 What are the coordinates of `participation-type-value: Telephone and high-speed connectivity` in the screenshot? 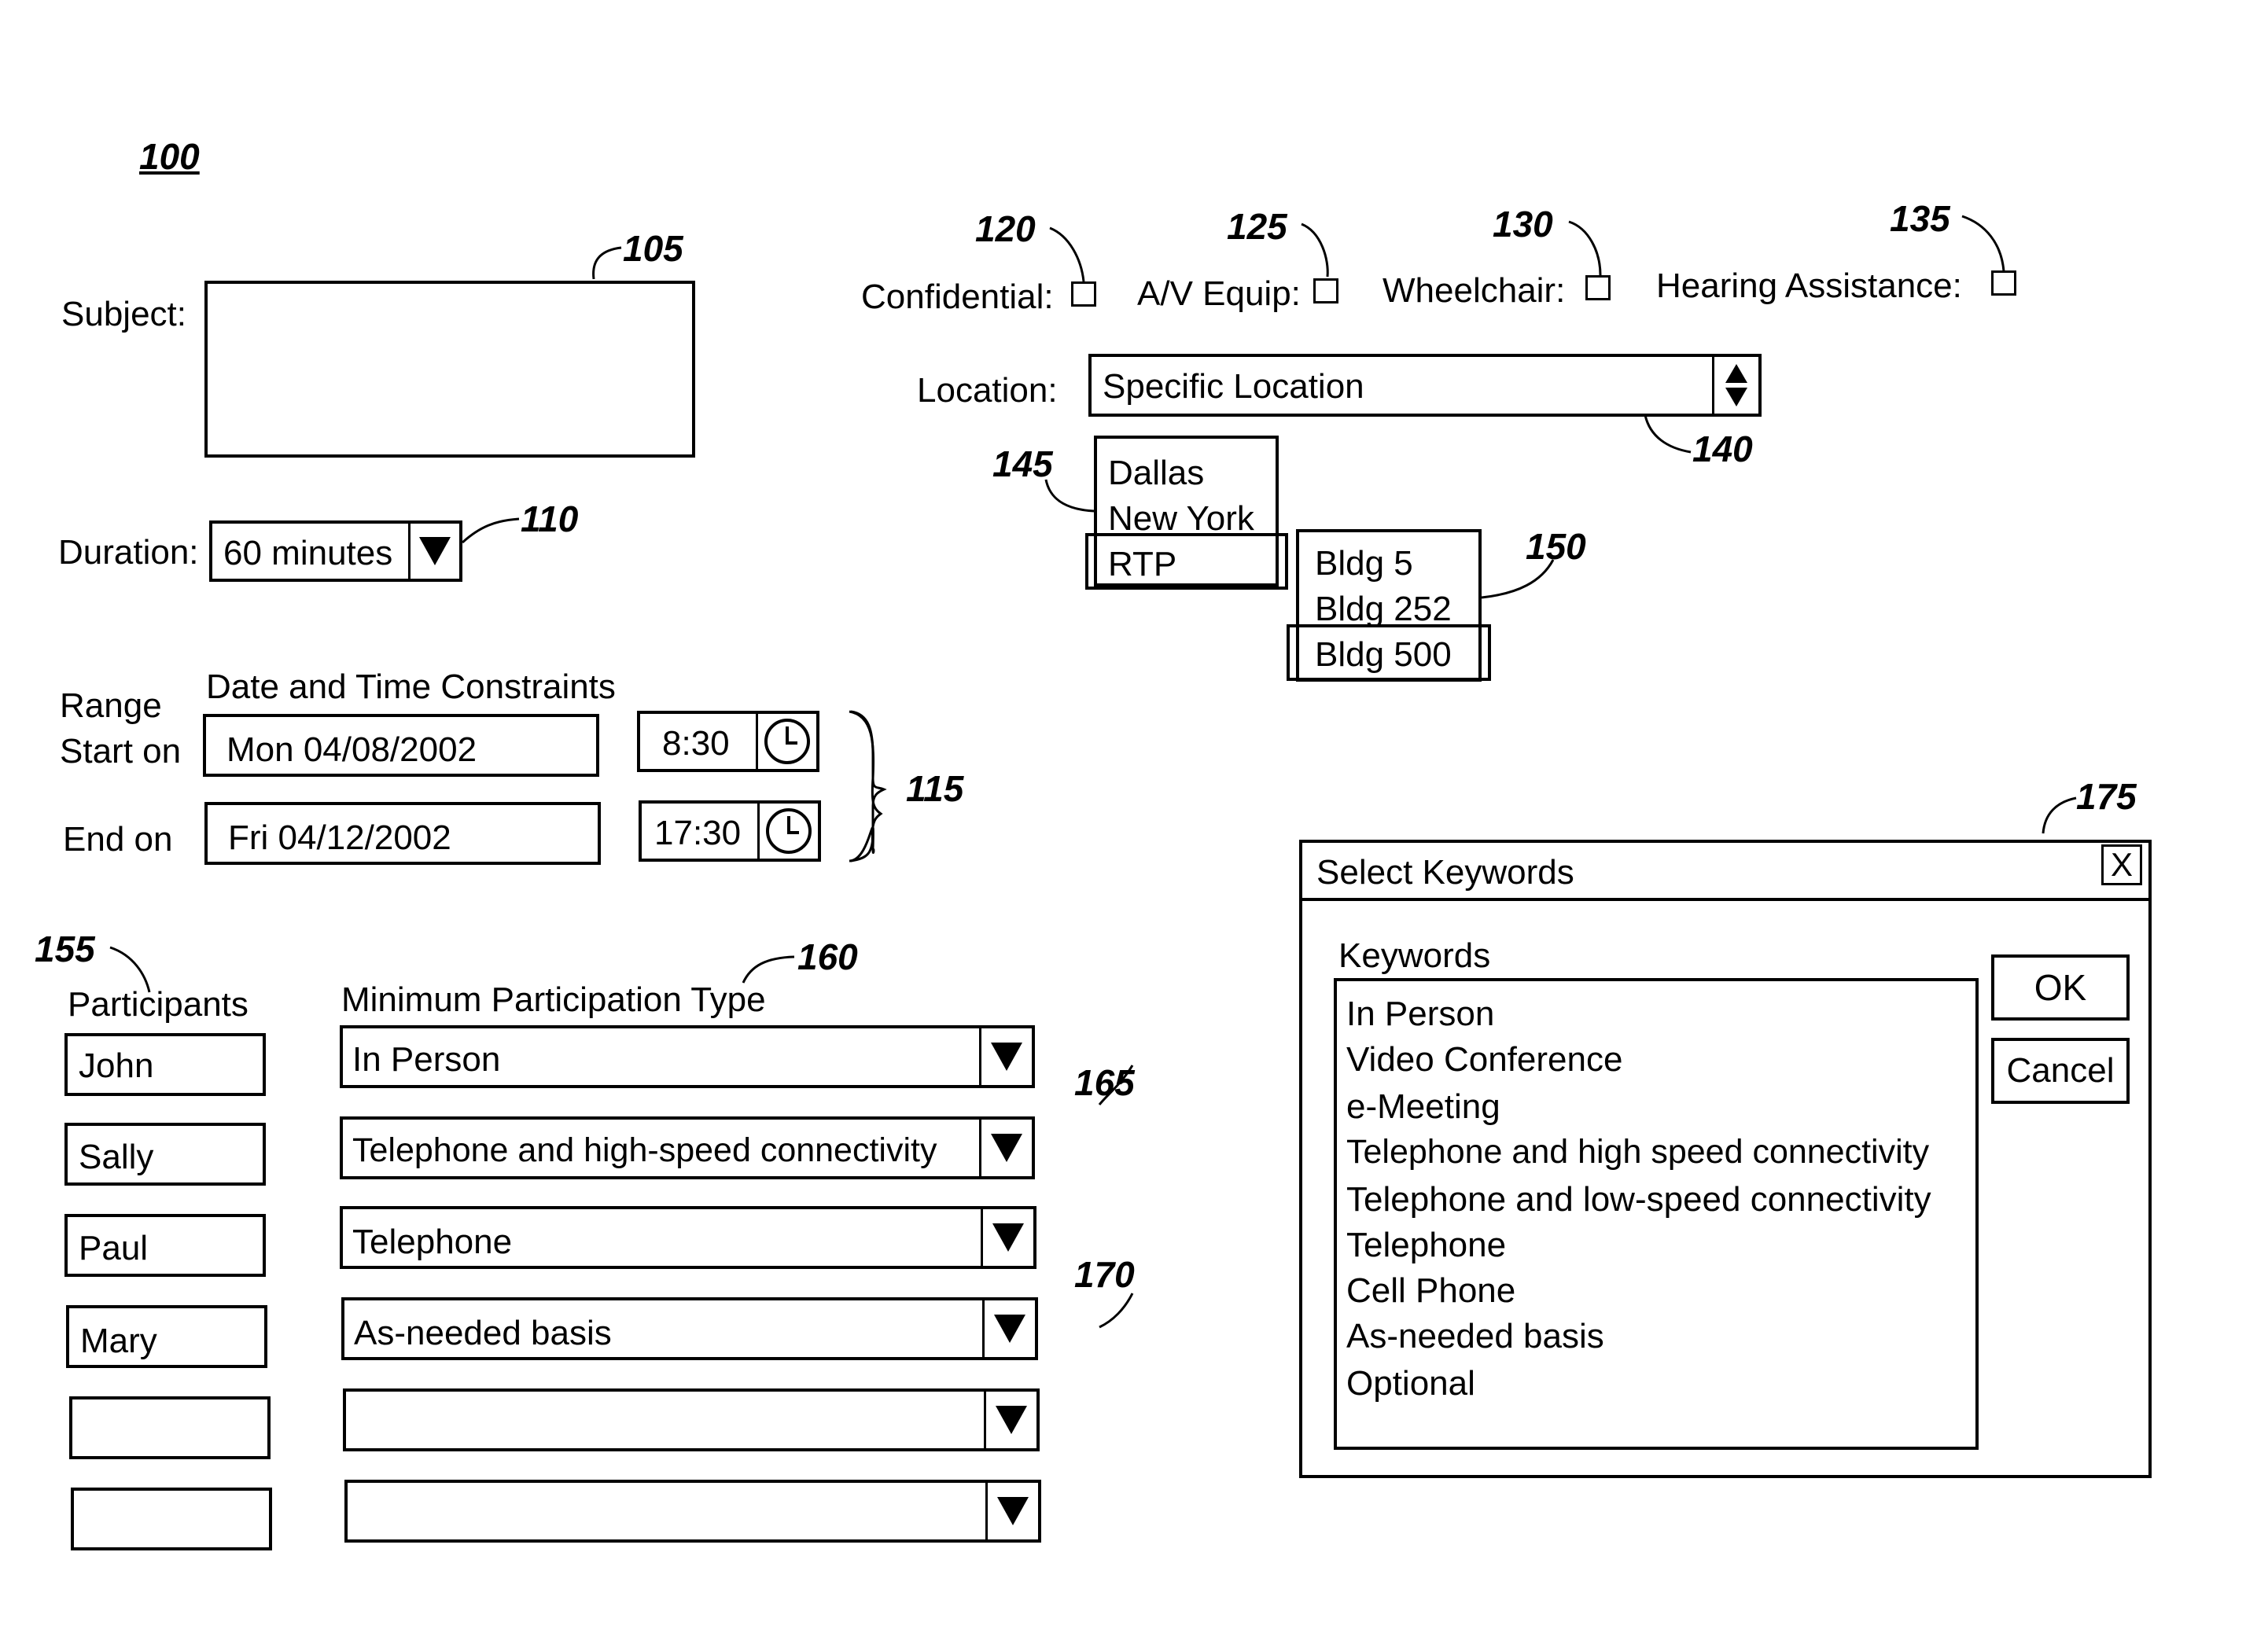 It's located at (644, 1150).